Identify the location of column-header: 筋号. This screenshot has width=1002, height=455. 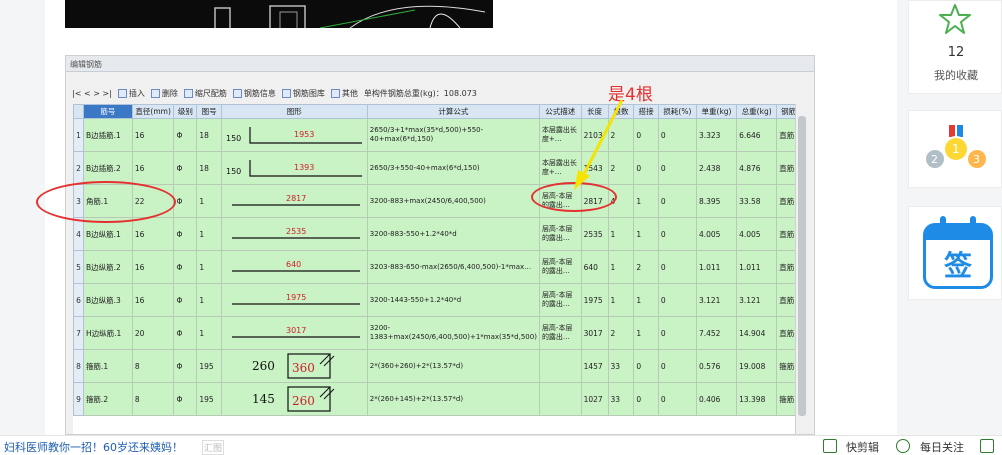
(107, 111).